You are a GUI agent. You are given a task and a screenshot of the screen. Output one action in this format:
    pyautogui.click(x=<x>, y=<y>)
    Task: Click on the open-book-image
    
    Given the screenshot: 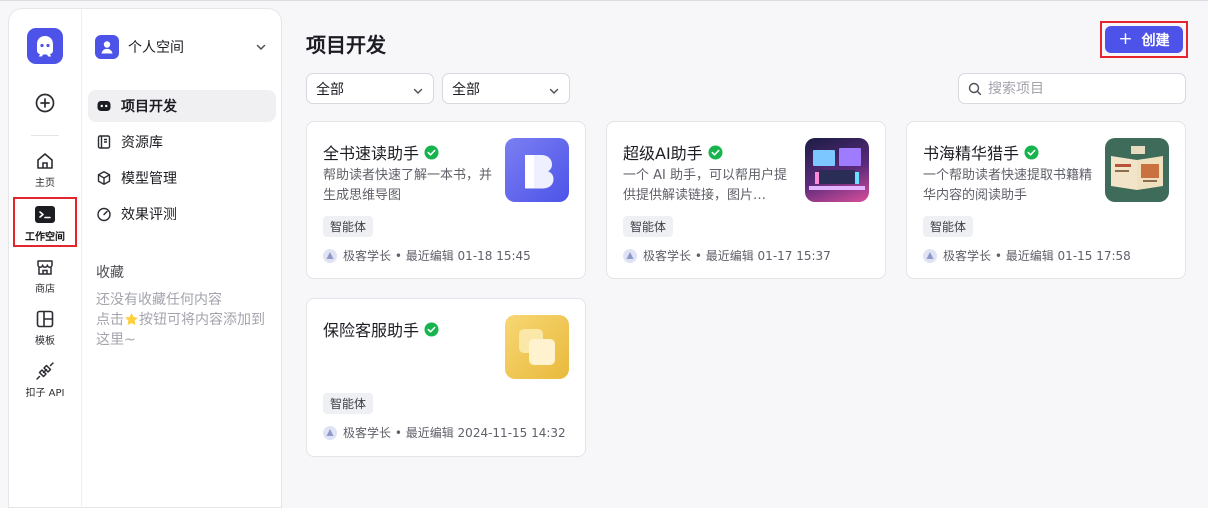 What is the action you would take?
    pyautogui.click(x=1137, y=168)
    